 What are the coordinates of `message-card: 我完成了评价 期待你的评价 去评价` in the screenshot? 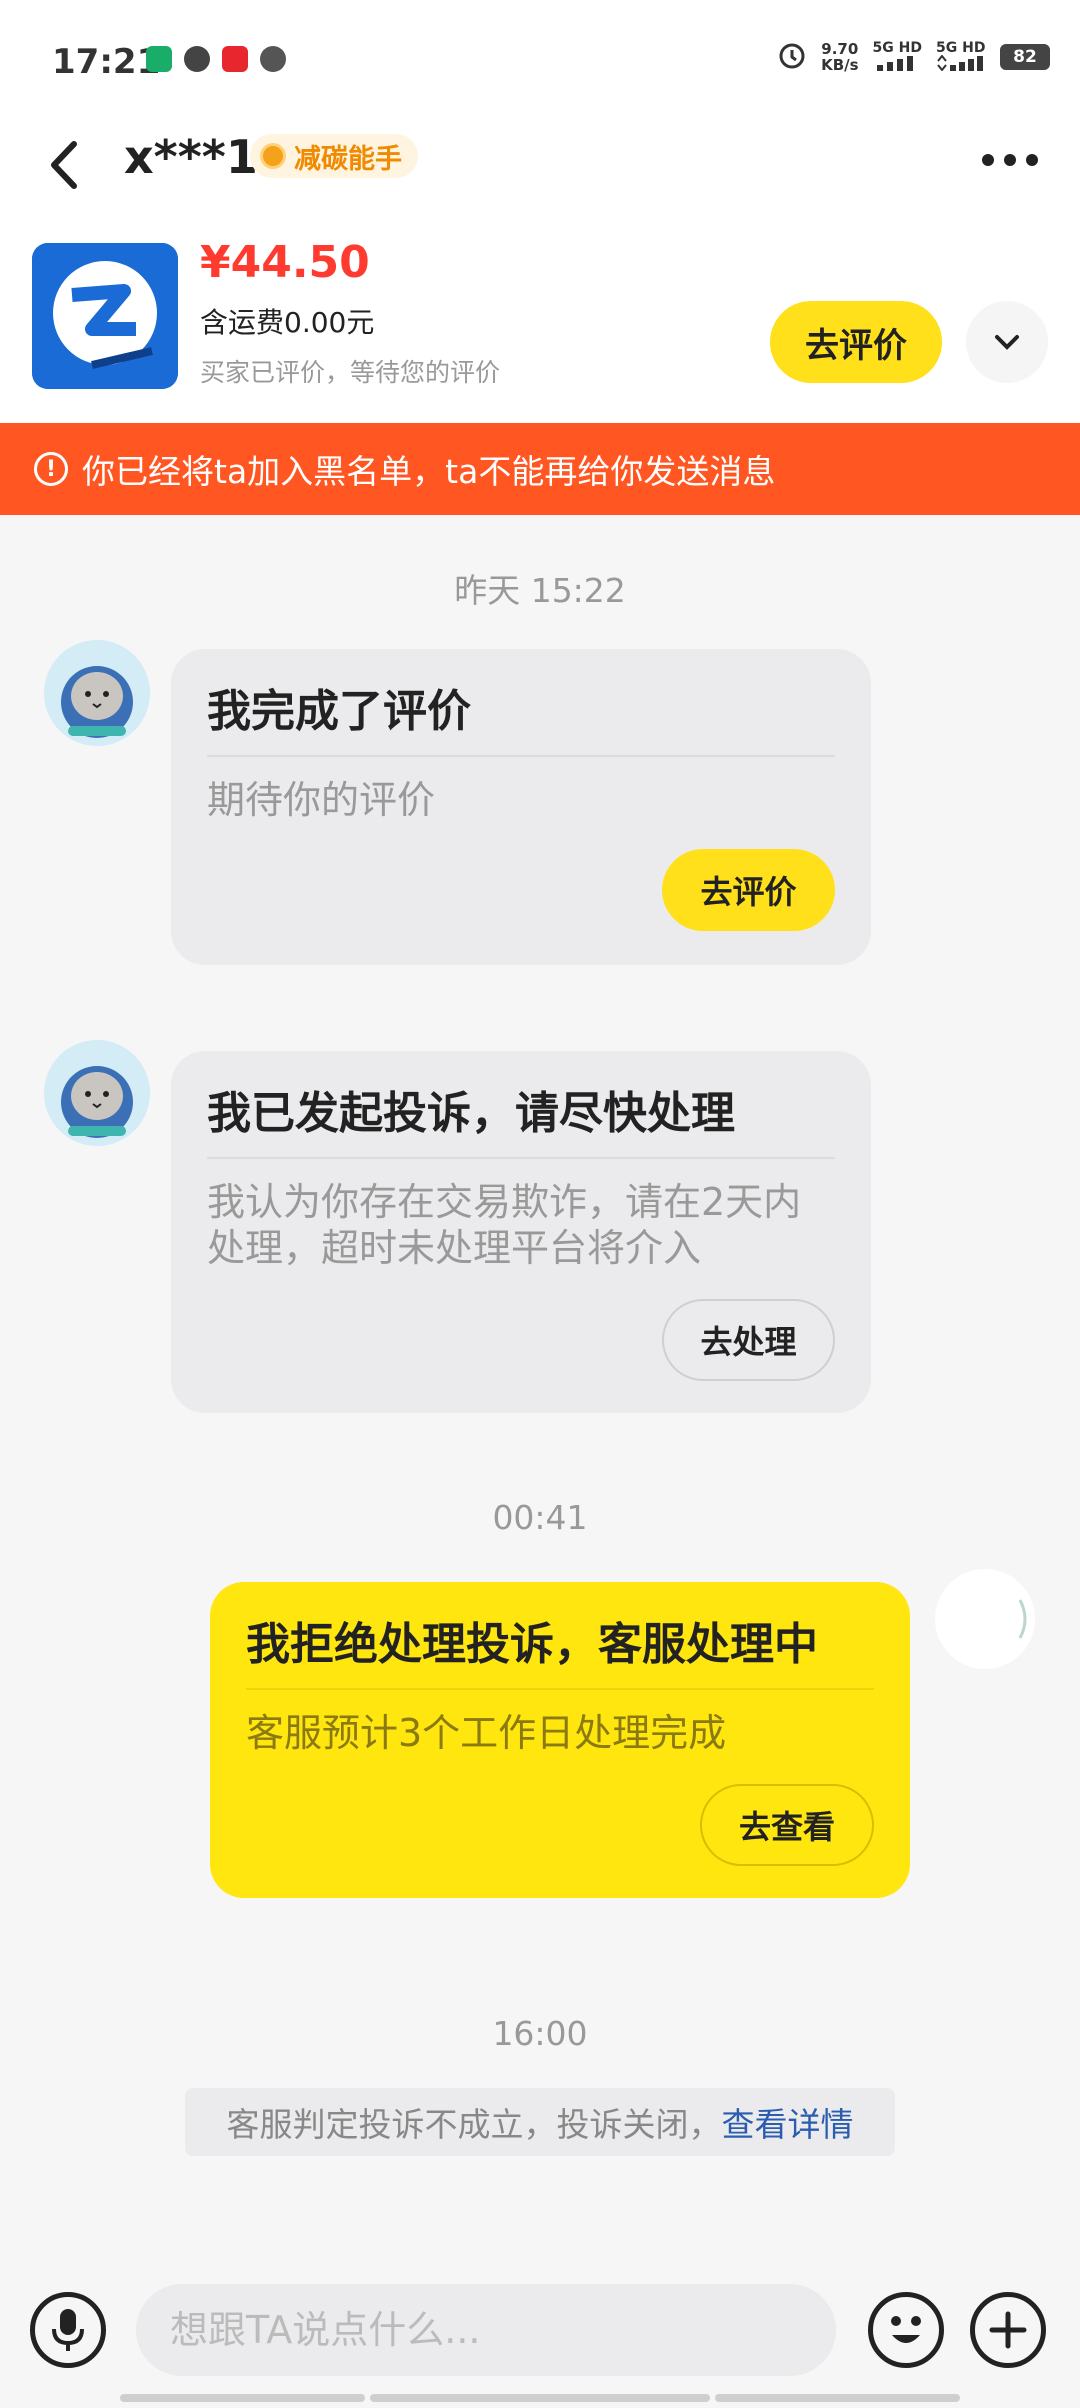 It's located at (521, 807).